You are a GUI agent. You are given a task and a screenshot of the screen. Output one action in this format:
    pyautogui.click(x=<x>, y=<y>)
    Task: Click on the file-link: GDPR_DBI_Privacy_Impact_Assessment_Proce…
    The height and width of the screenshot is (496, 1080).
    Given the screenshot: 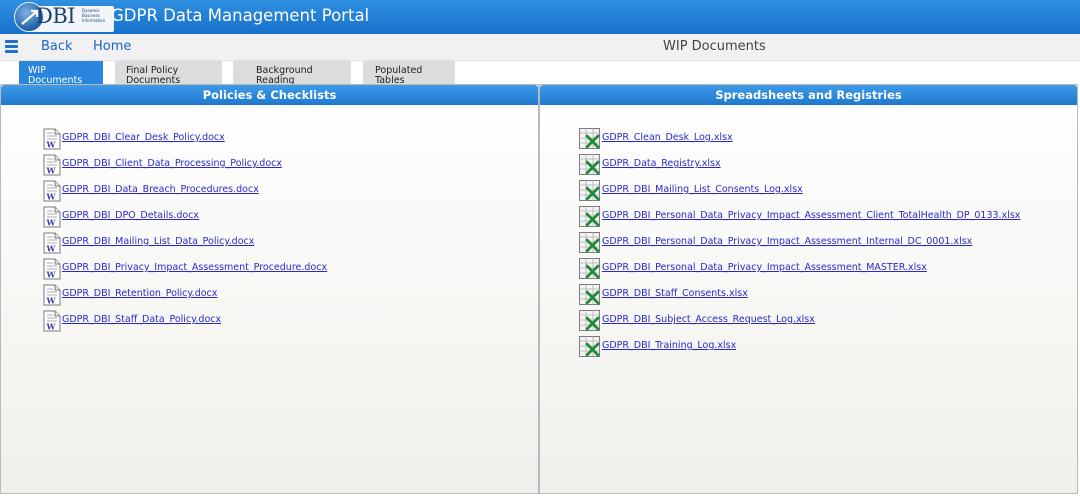 What is the action you would take?
    pyautogui.click(x=194, y=267)
    